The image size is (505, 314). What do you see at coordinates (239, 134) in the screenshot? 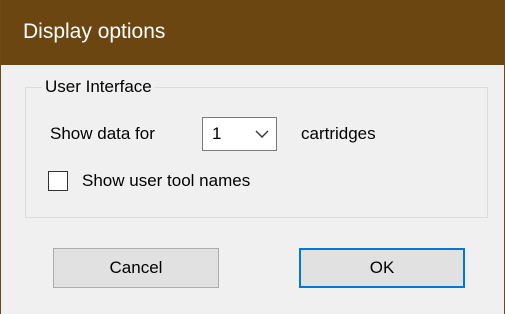
I see `cartridges-count-select: 1` at bounding box center [239, 134].